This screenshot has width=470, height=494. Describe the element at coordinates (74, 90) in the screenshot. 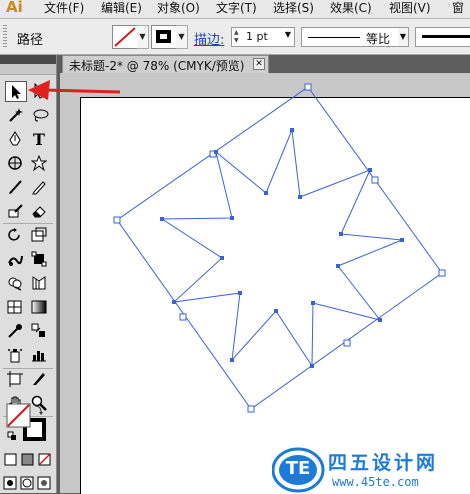

I see `annotation-arrow-icon` at that location.